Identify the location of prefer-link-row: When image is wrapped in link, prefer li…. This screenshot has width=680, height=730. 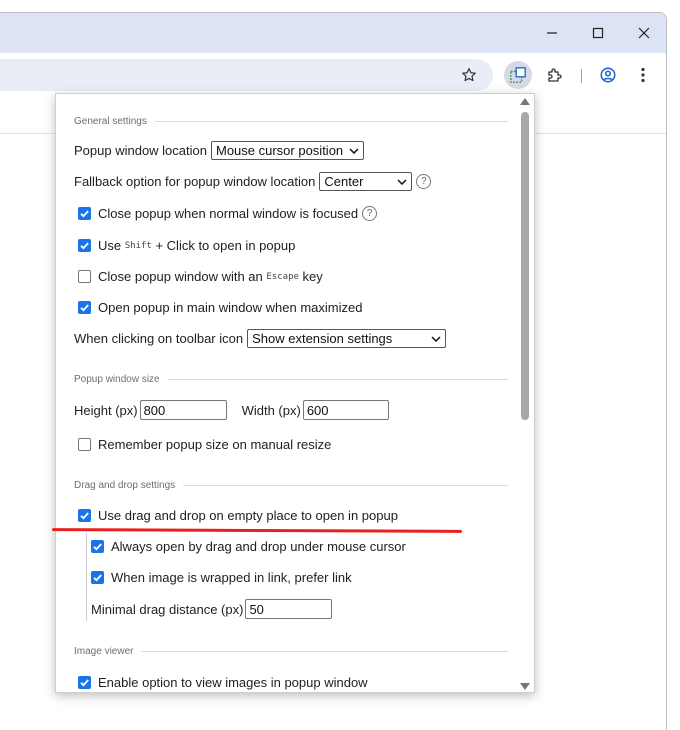
(221, 577).